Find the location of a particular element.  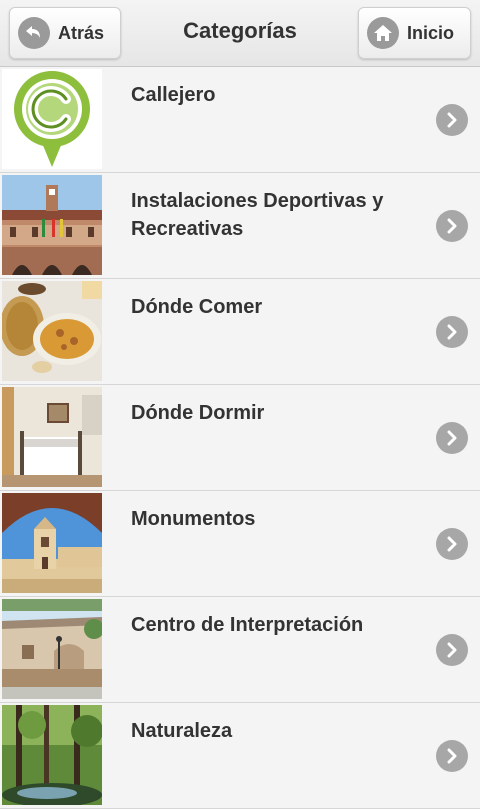

category-label: Monumentos is located at coordinates (193, 519).